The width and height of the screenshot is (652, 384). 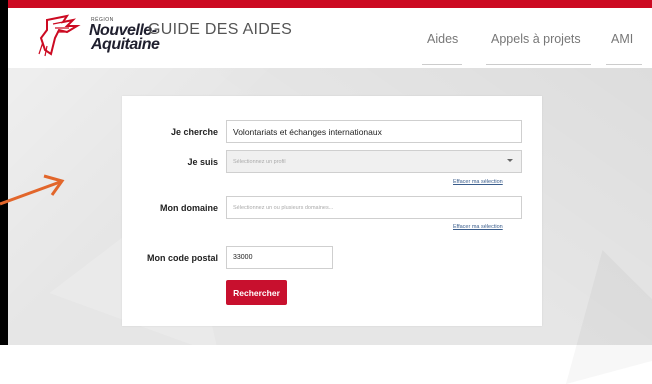 I want to click on domain-label: Mon domaine, so click(x=189, y=208).